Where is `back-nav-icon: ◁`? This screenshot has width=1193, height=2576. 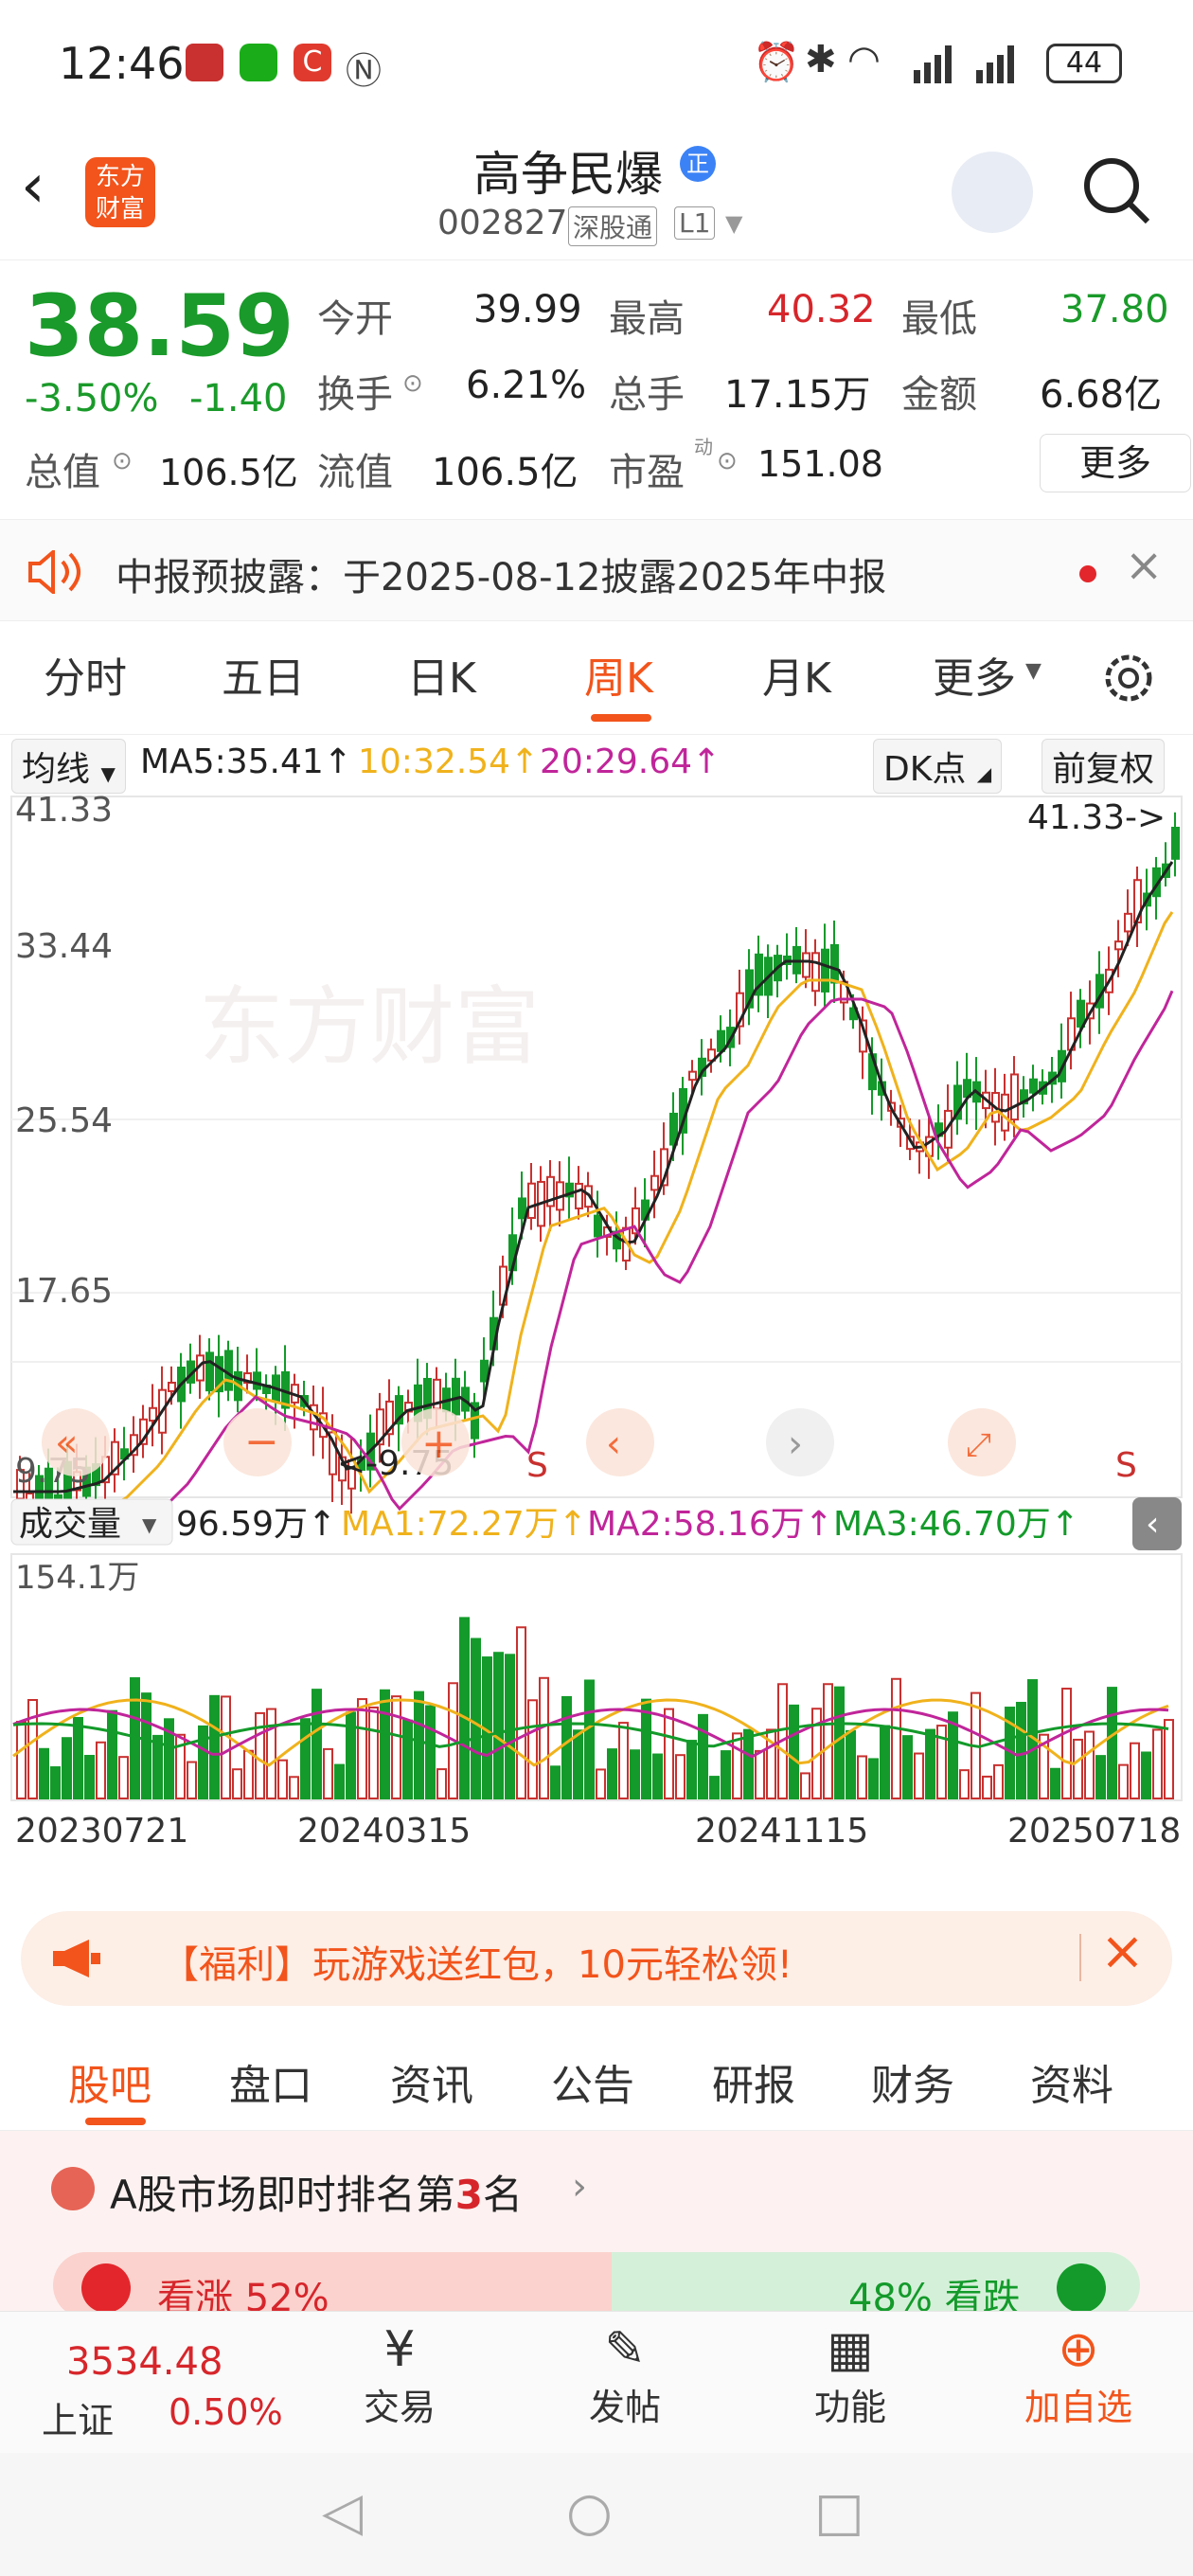 back-nav-icon: ◁ is located at coordinates (342, 2512).